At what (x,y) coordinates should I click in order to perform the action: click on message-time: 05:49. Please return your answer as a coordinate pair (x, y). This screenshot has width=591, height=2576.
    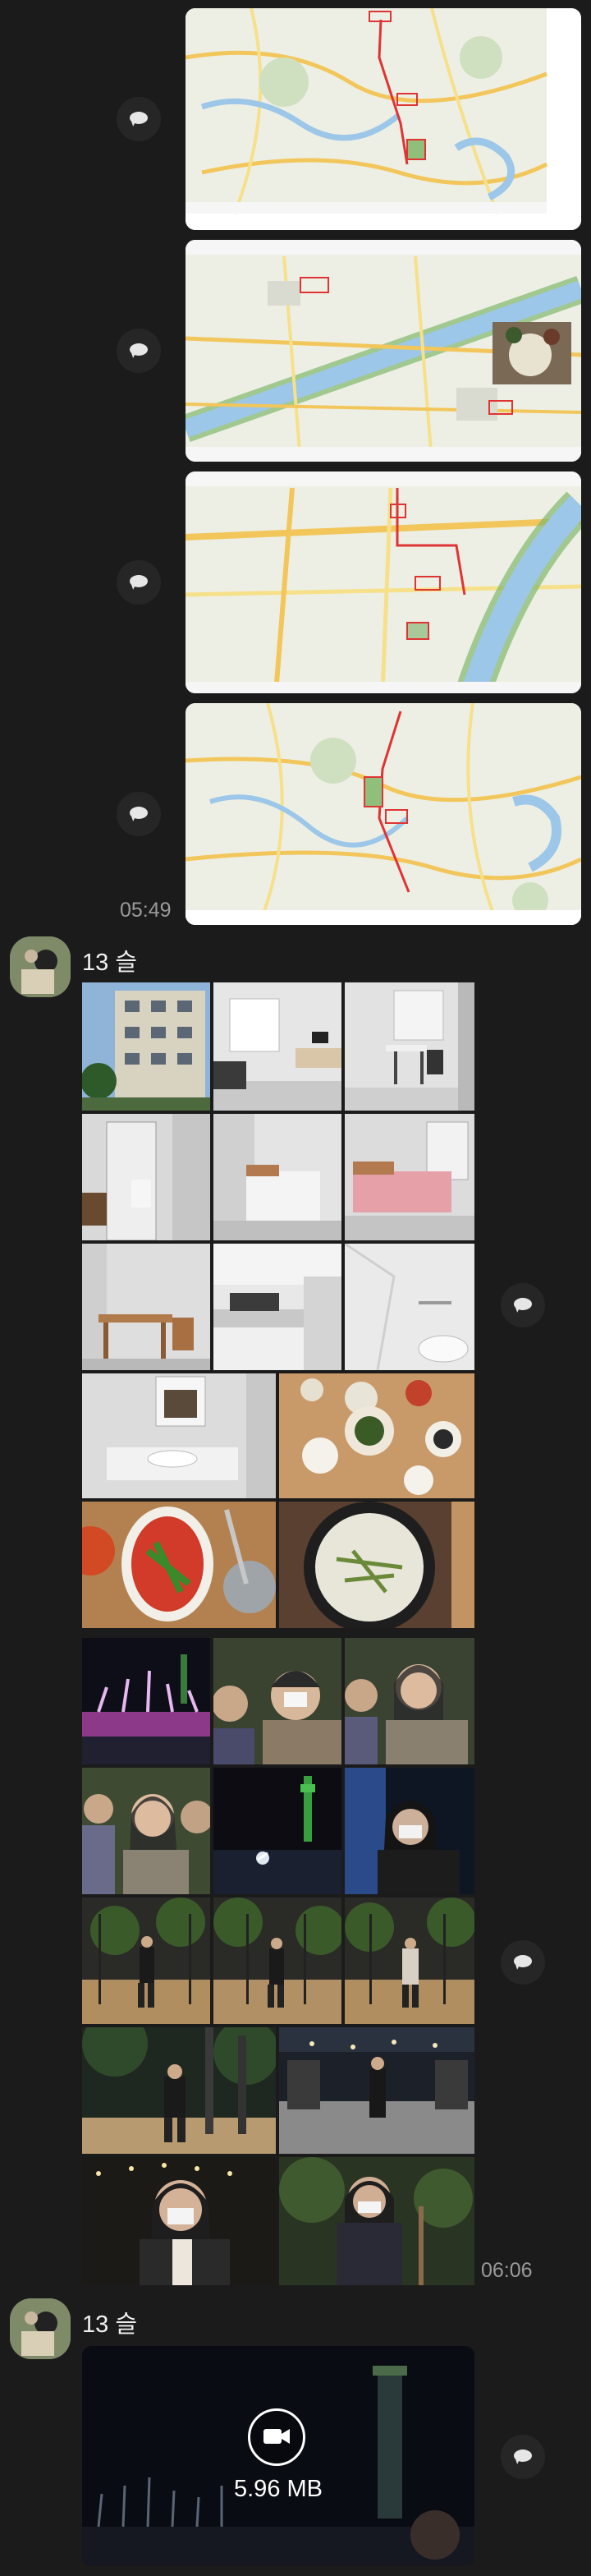
    Looking at the image, I should click on (146, 910).